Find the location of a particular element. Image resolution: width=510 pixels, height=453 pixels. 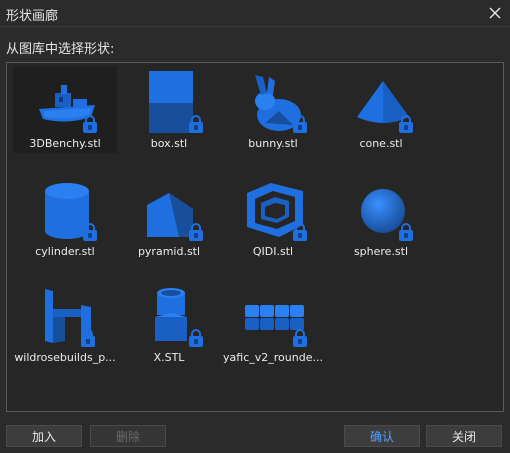

gallery-item-box: box.stl is located at coordinates (169, 110).